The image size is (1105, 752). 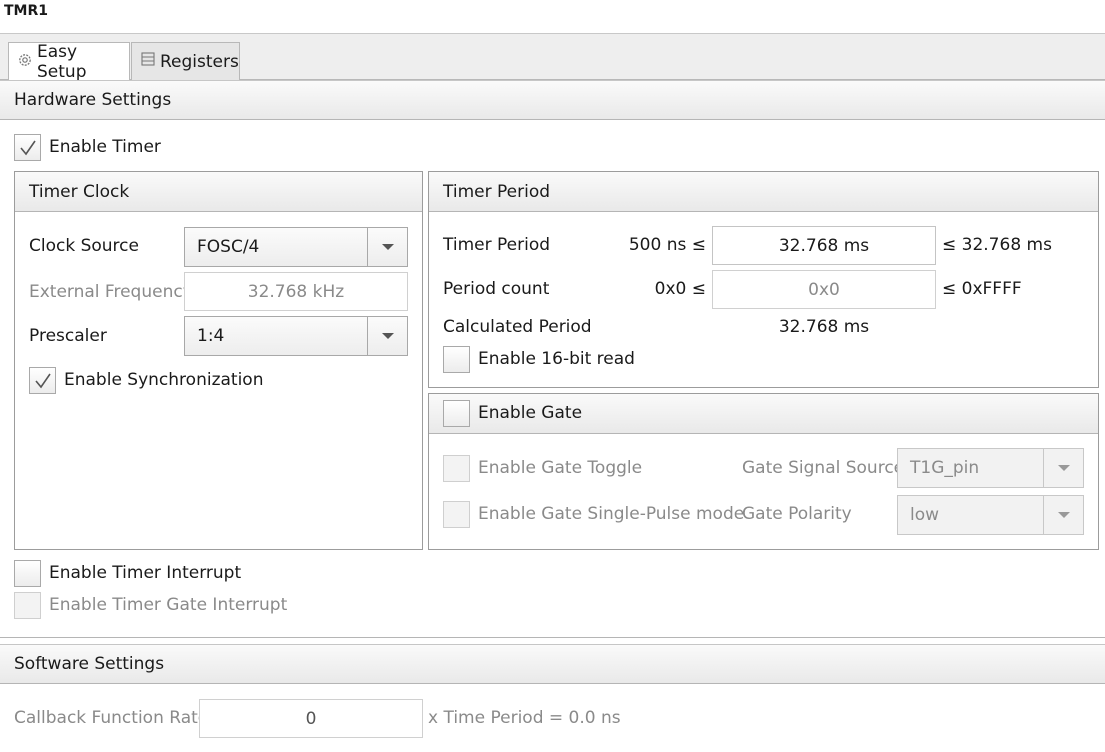 What do you see at coordinates (797, 514) in the screenshot?
I see `gate-polarity-label: Gate Polarity` at bounding box center [797, 514].